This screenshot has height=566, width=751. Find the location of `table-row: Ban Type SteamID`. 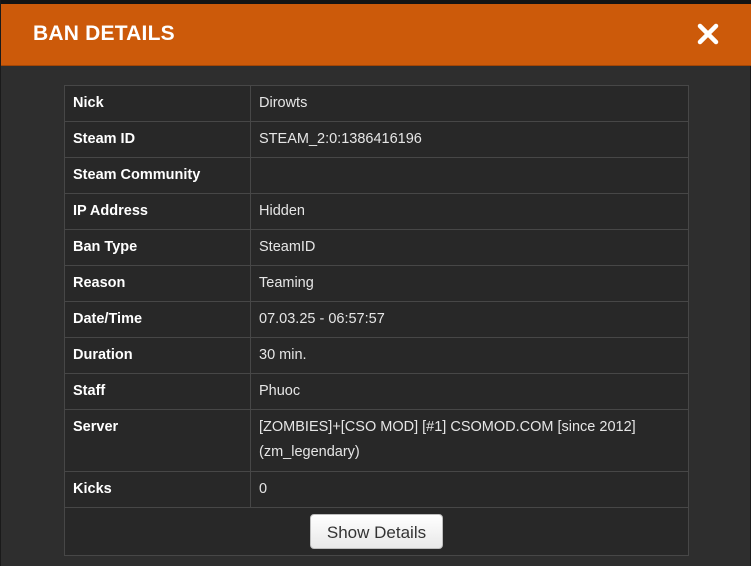

table-row: Ban Type SteamID is located at coordinates (376, 247).